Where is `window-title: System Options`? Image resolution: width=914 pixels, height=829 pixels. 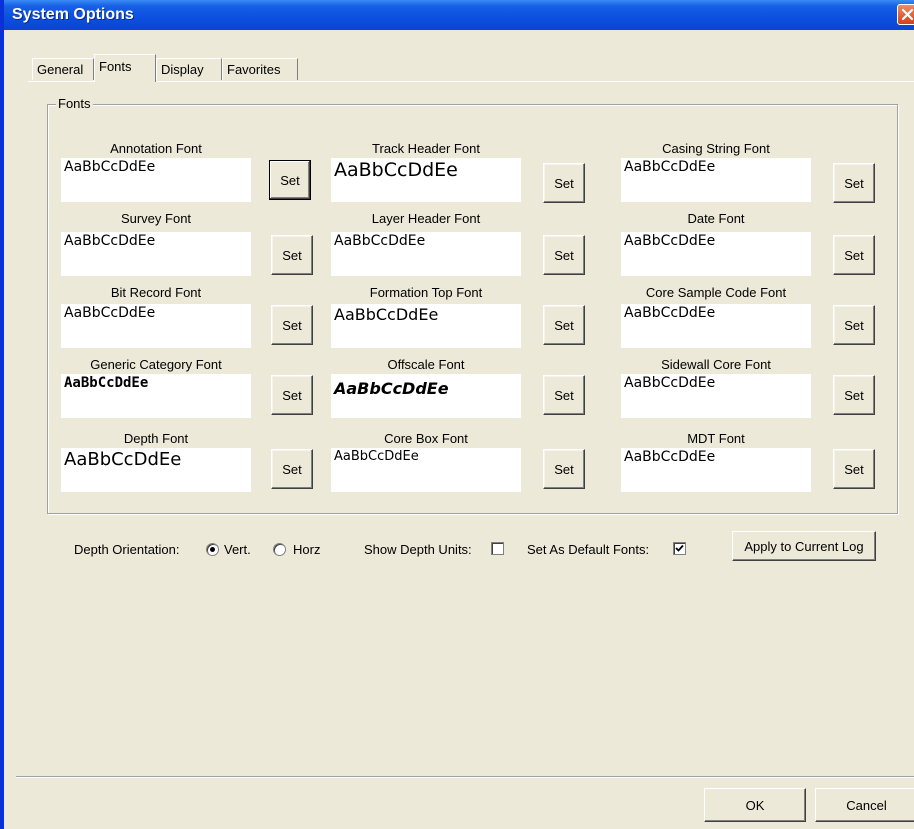 window-title: System Options is located at coordinates (73, 14).